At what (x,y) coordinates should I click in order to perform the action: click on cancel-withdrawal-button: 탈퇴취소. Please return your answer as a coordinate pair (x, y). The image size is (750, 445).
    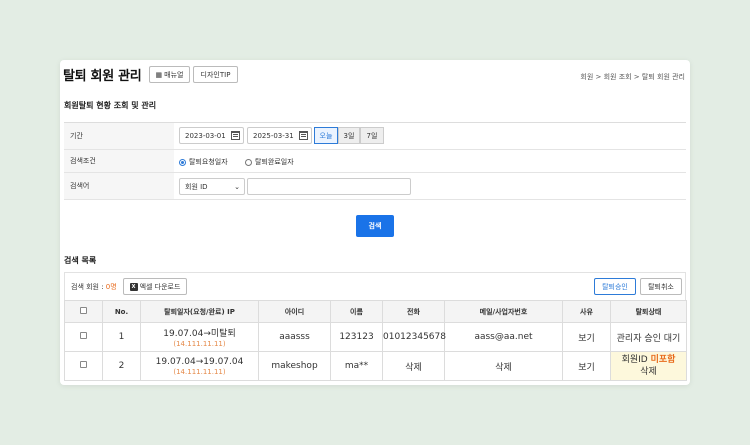
    Looking at the image, I should click on (661, 286).